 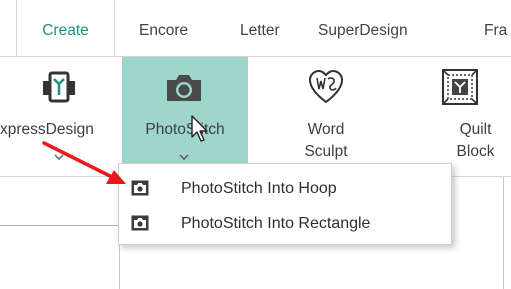 What do you see at coordinates (60, 233) in the screenshot?
I see `left-panel` at bounding box center [60, 233].